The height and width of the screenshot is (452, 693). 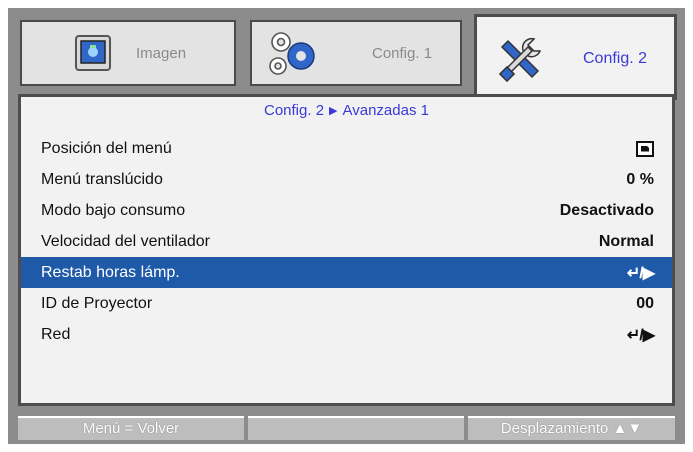 What do you see at coordinates (93, 53) in the screenshot?
I see `image-settings-icon` at bounding box center [93, 53].